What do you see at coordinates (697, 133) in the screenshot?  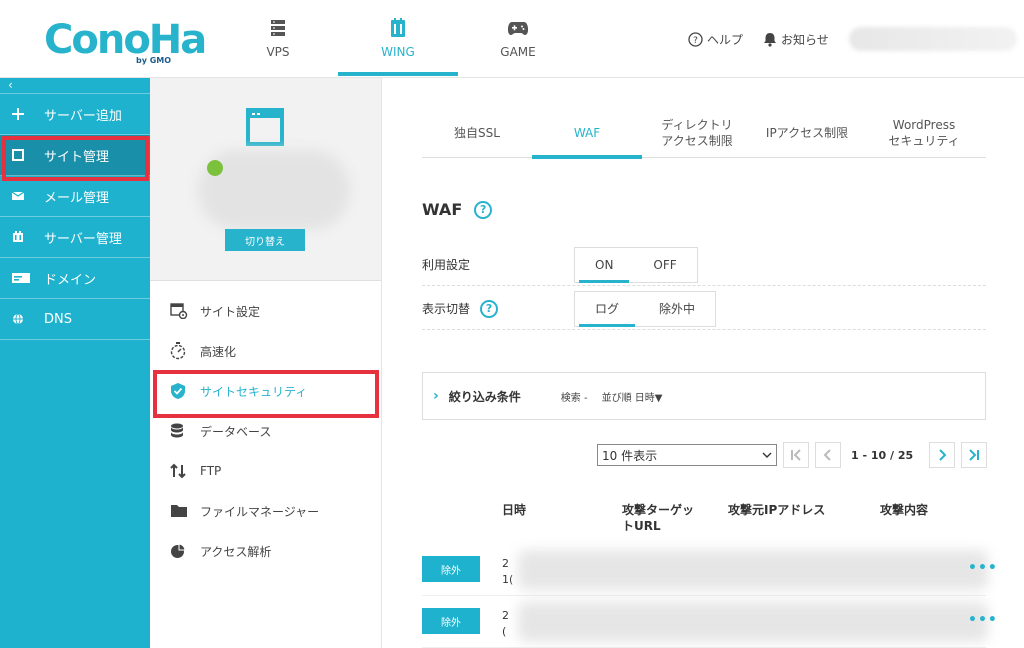 I see `tab-directory-access: ディレクトリ アクセス制限` at bounding box center [697, 133].